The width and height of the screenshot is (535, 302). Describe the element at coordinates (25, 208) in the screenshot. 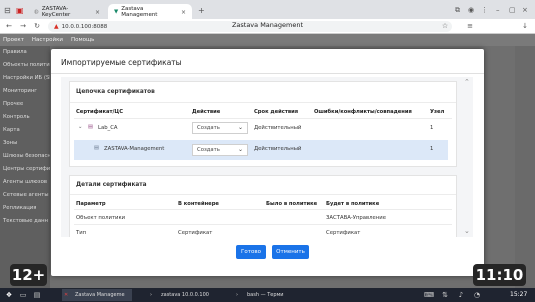

I see `sidebar-item: Репликация` at that location.